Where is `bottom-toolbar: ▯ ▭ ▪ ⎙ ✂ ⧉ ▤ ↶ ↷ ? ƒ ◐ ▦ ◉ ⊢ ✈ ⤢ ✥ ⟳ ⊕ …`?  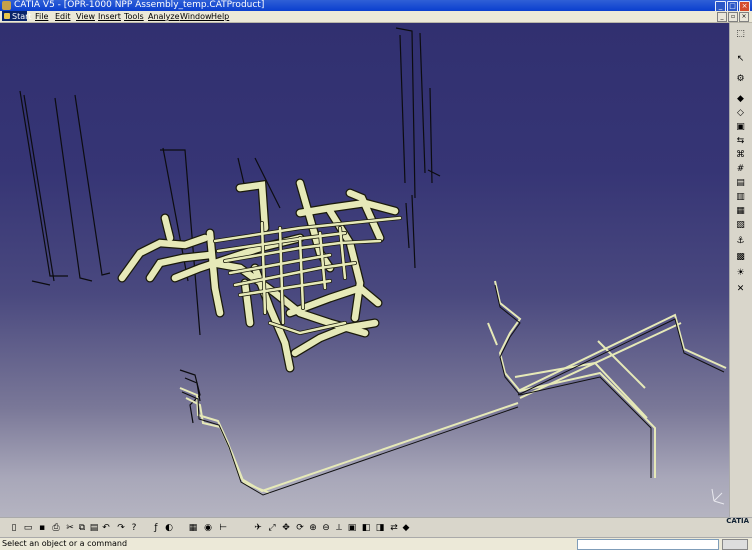
bottom-toolbar: ▯ ▭ ▪ ⎙ ✂ ⧉ ▤ ↶ ↷ ? ƒ ◐ ▦ ◉ ⊢ ✈ ⤢ ✥ ⟳ ⊕ … is located at coordinates (376, 527).